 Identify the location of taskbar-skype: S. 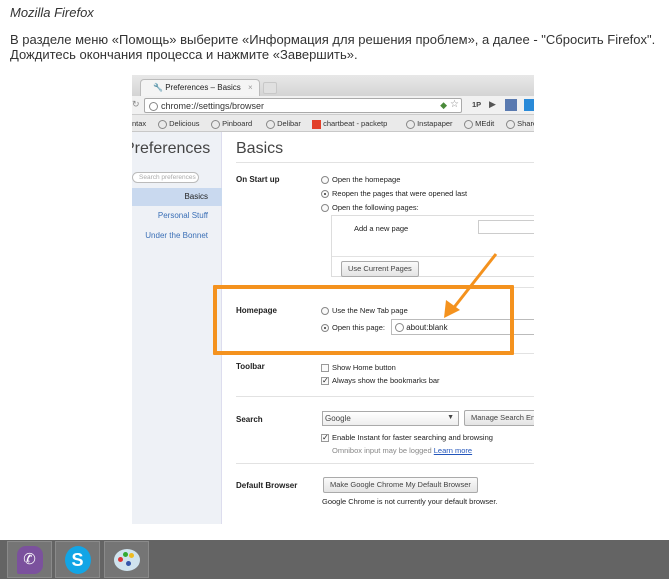
(77, 559).